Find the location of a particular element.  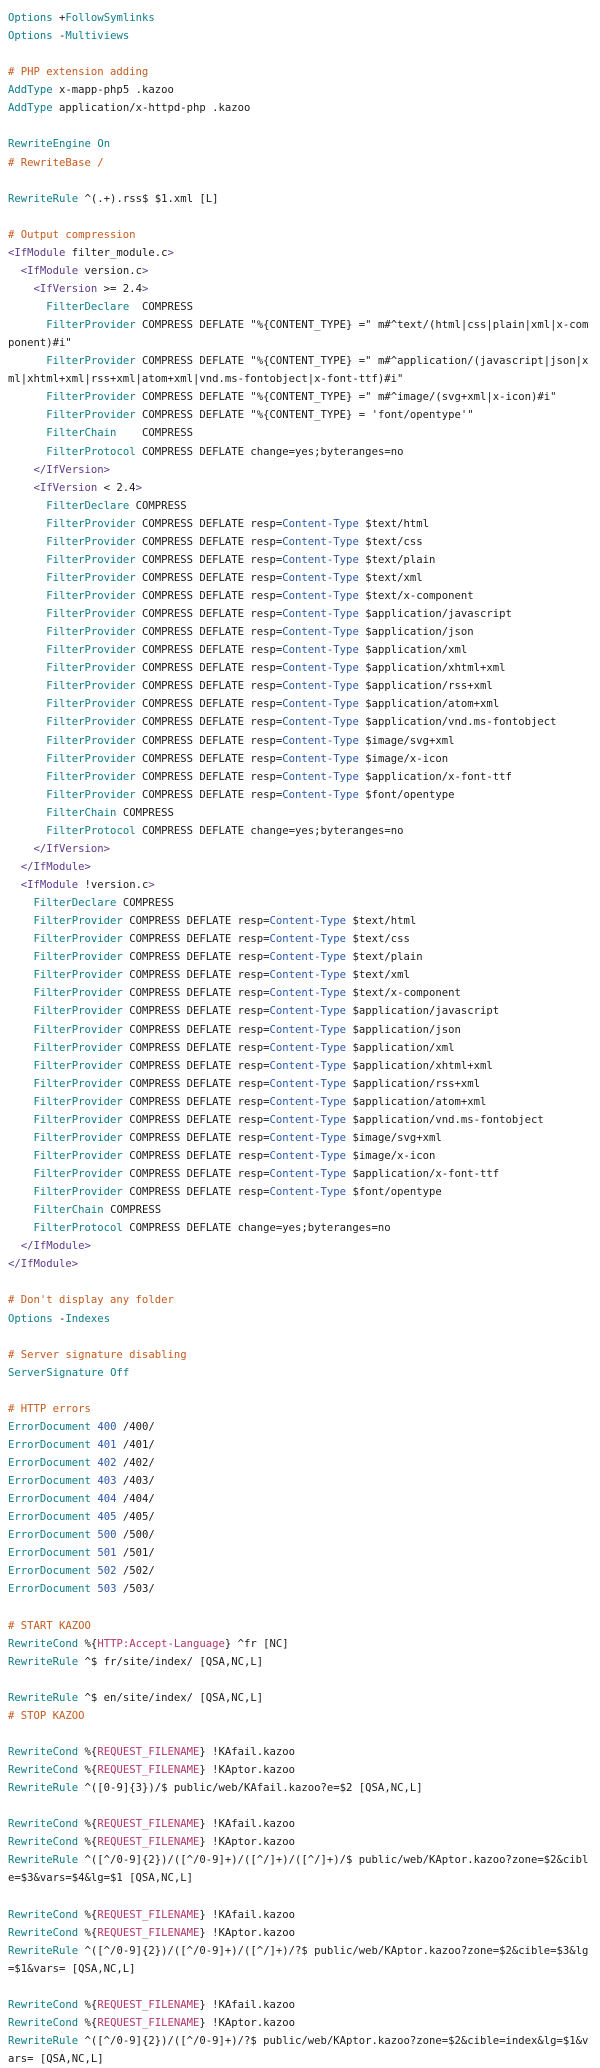

directive-token: FilterProtocol is located at coordinates (91, 830).